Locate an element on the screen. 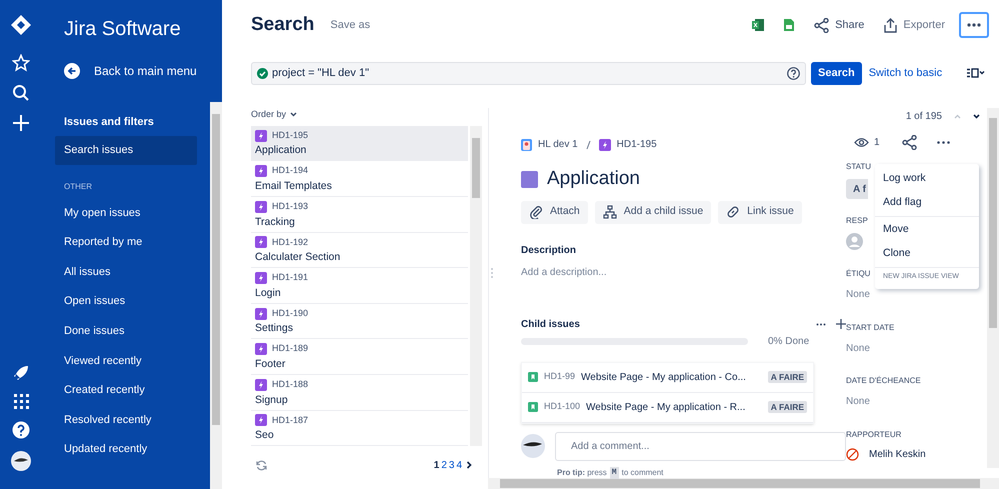  nav-item: Resolved recently is located at coordinates (126, 420).